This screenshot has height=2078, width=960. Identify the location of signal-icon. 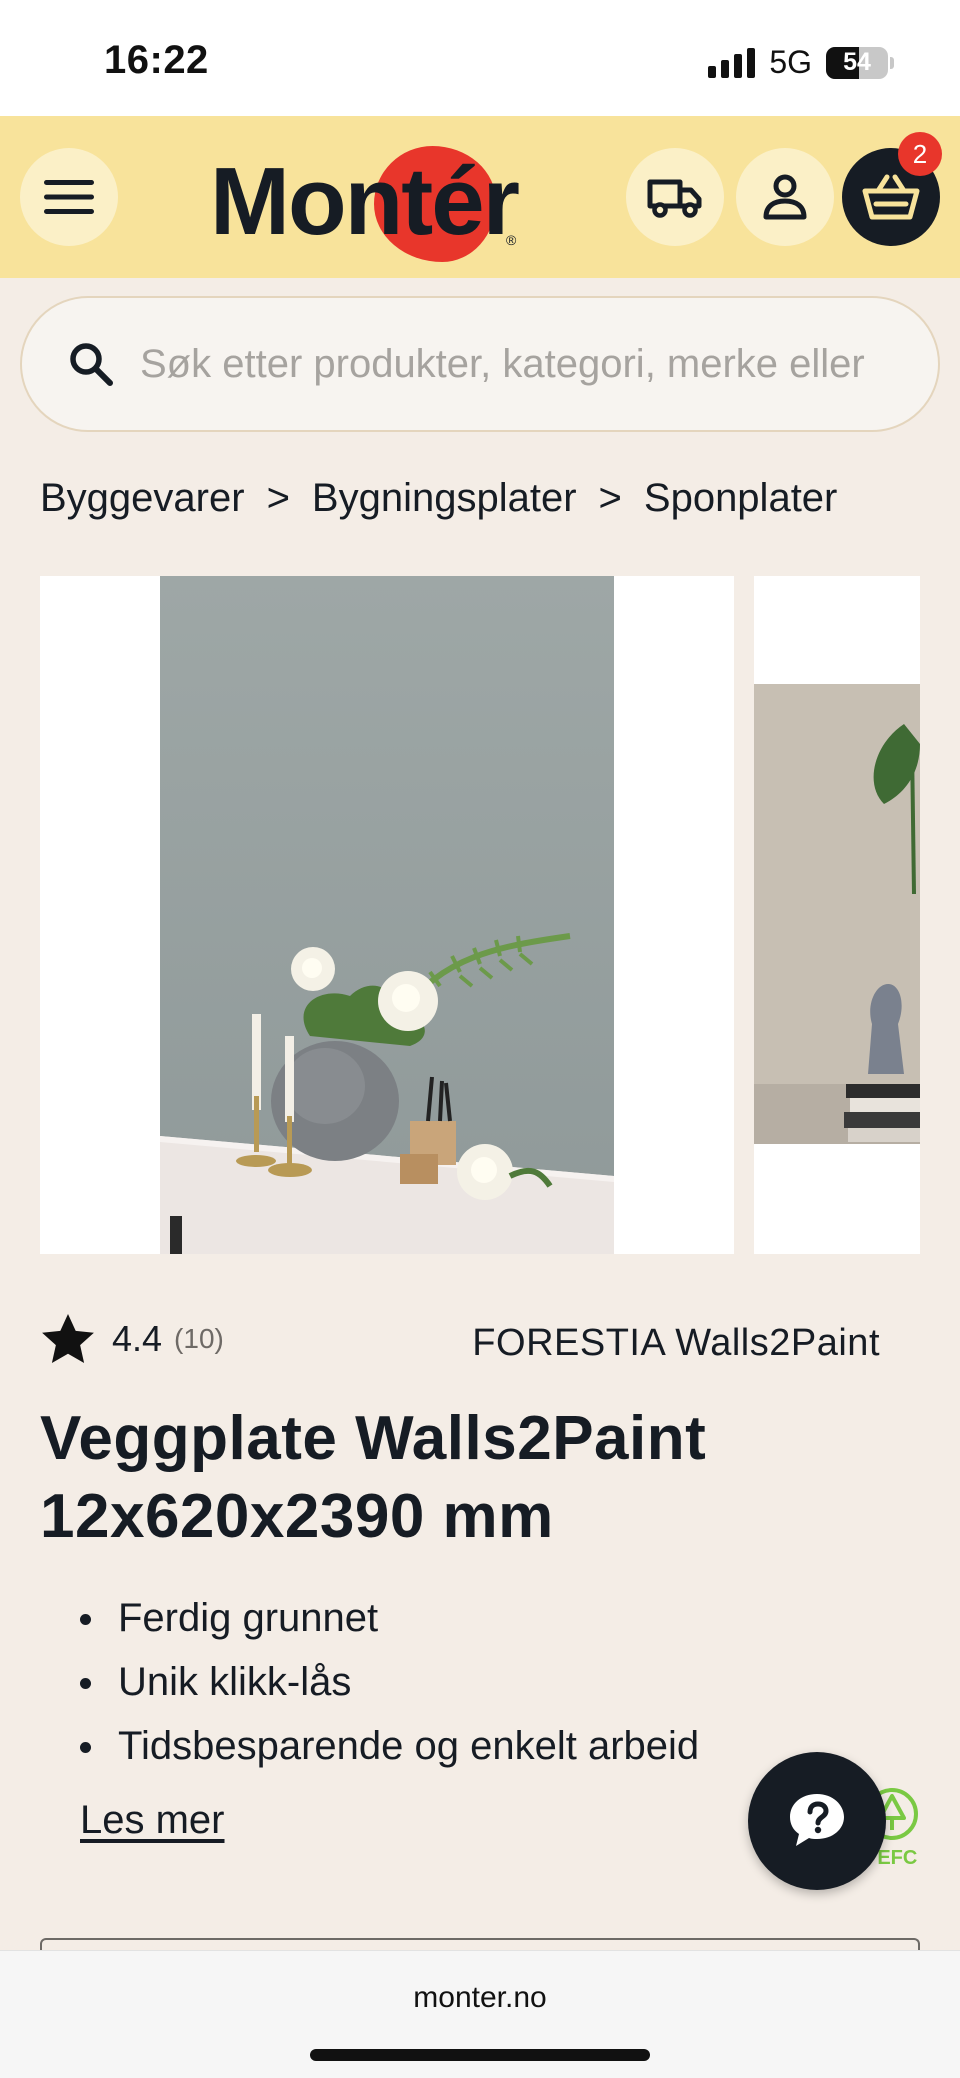
(732, 62).